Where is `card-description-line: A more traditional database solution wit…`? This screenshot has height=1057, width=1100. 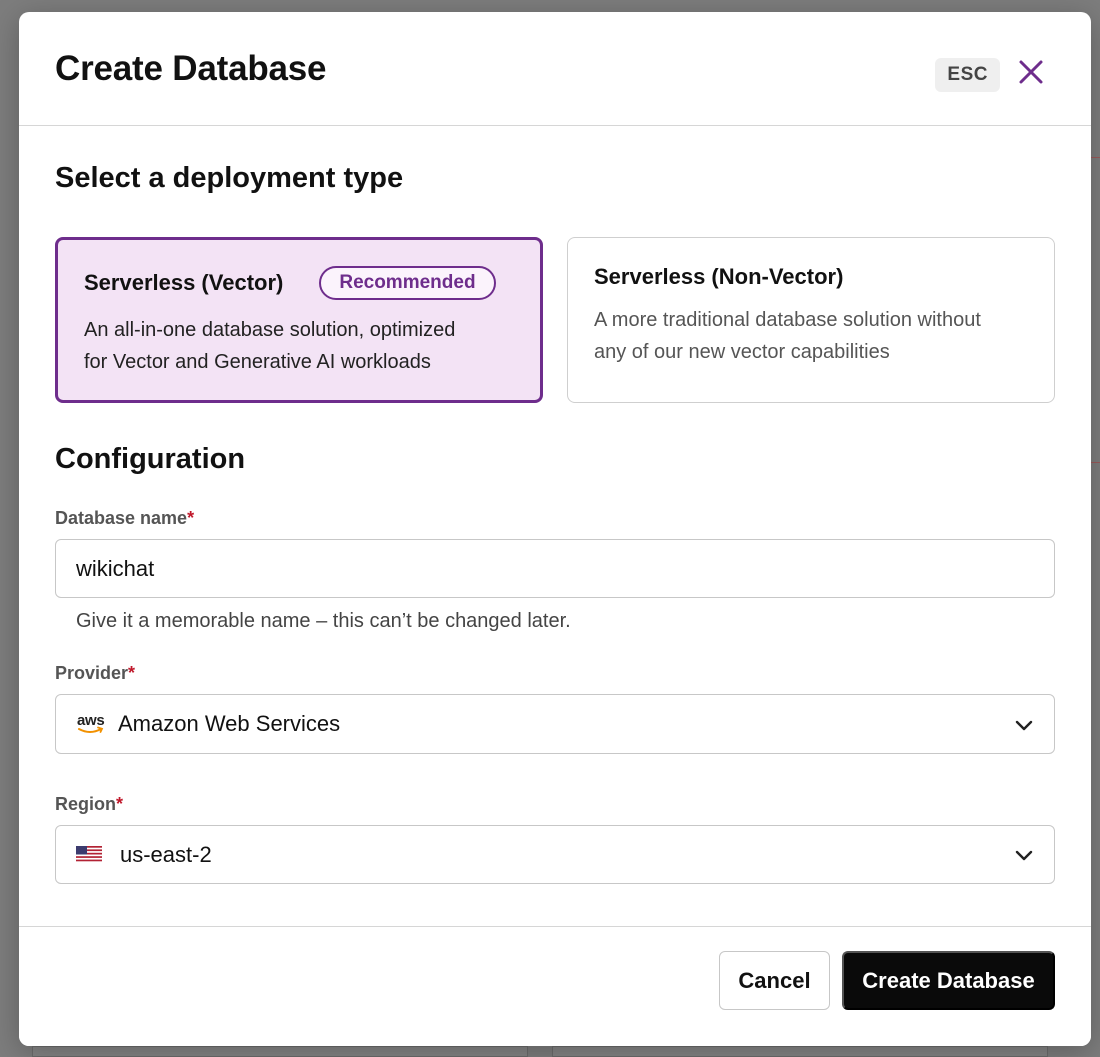
card-description-line: A more traditional database solution wit… is located at coordinates (787, 320).